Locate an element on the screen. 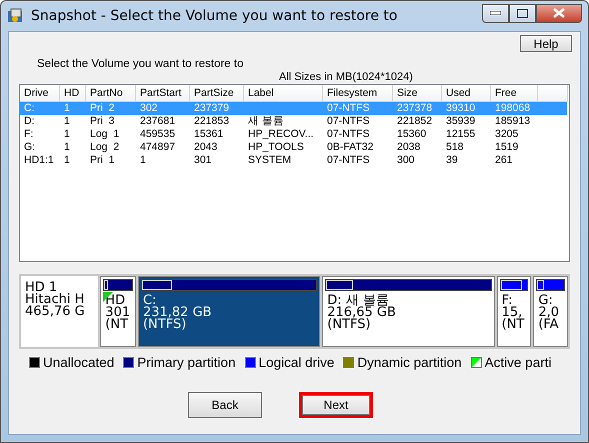 Image resolution: width=589 pixels, height=443 pixels. table-row: HD1:1 1 Pri 1 1 301 SYSTEM 07-NTFS 300 39 261 is located at coordinates (293, 160).